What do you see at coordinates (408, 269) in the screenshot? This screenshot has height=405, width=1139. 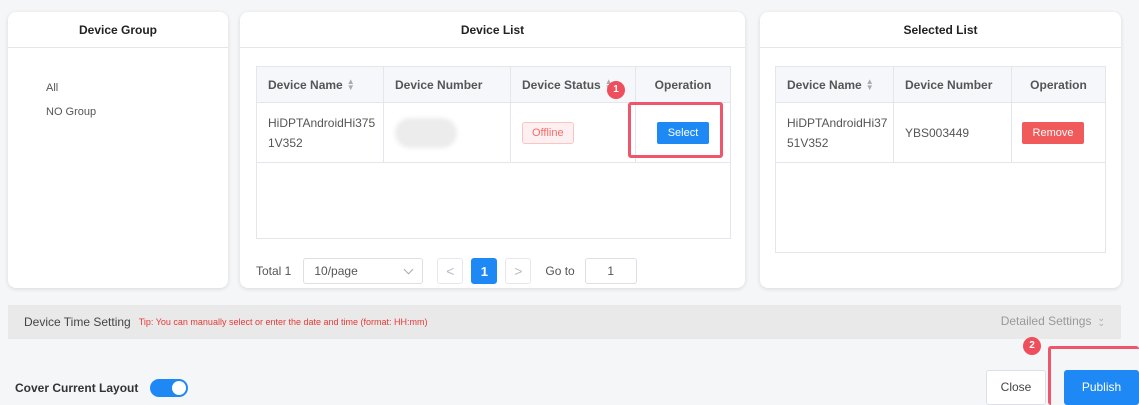 I see `chevron-down-icon` at bounding box center [408, 269].